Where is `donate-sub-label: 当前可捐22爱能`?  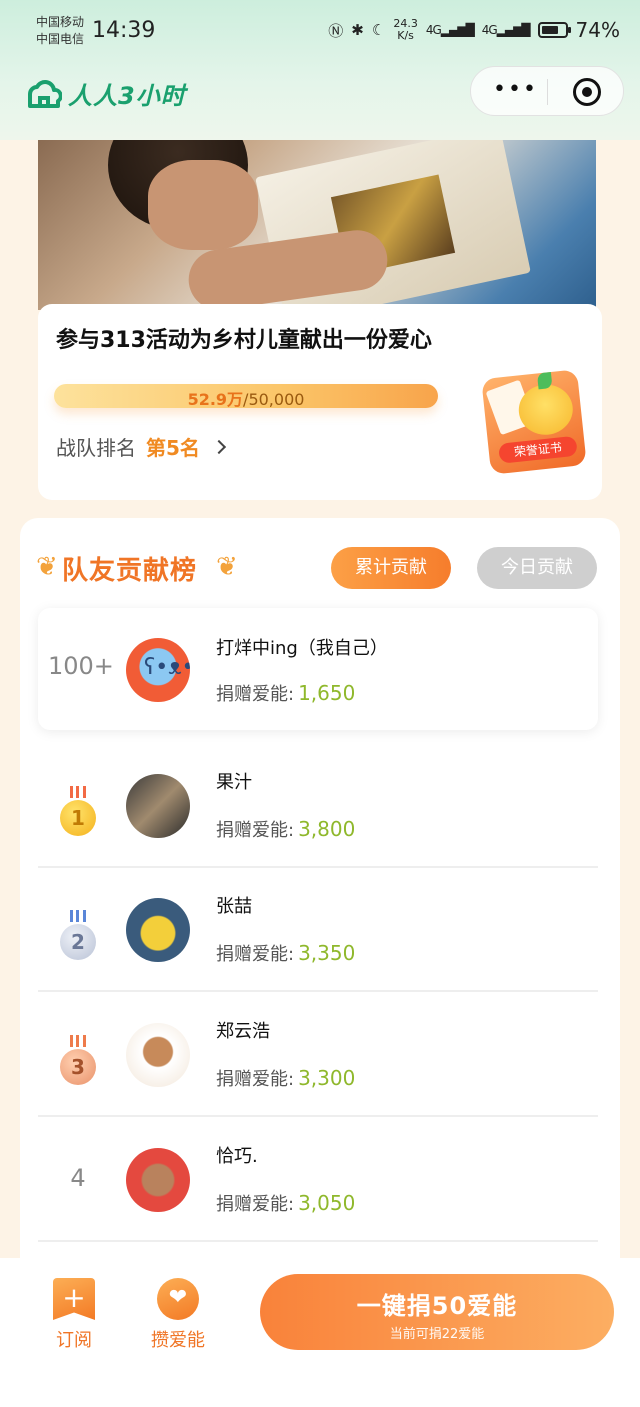 donate-sub-label: 当前可捐22爱能 is located at coordinates (437, 1334).